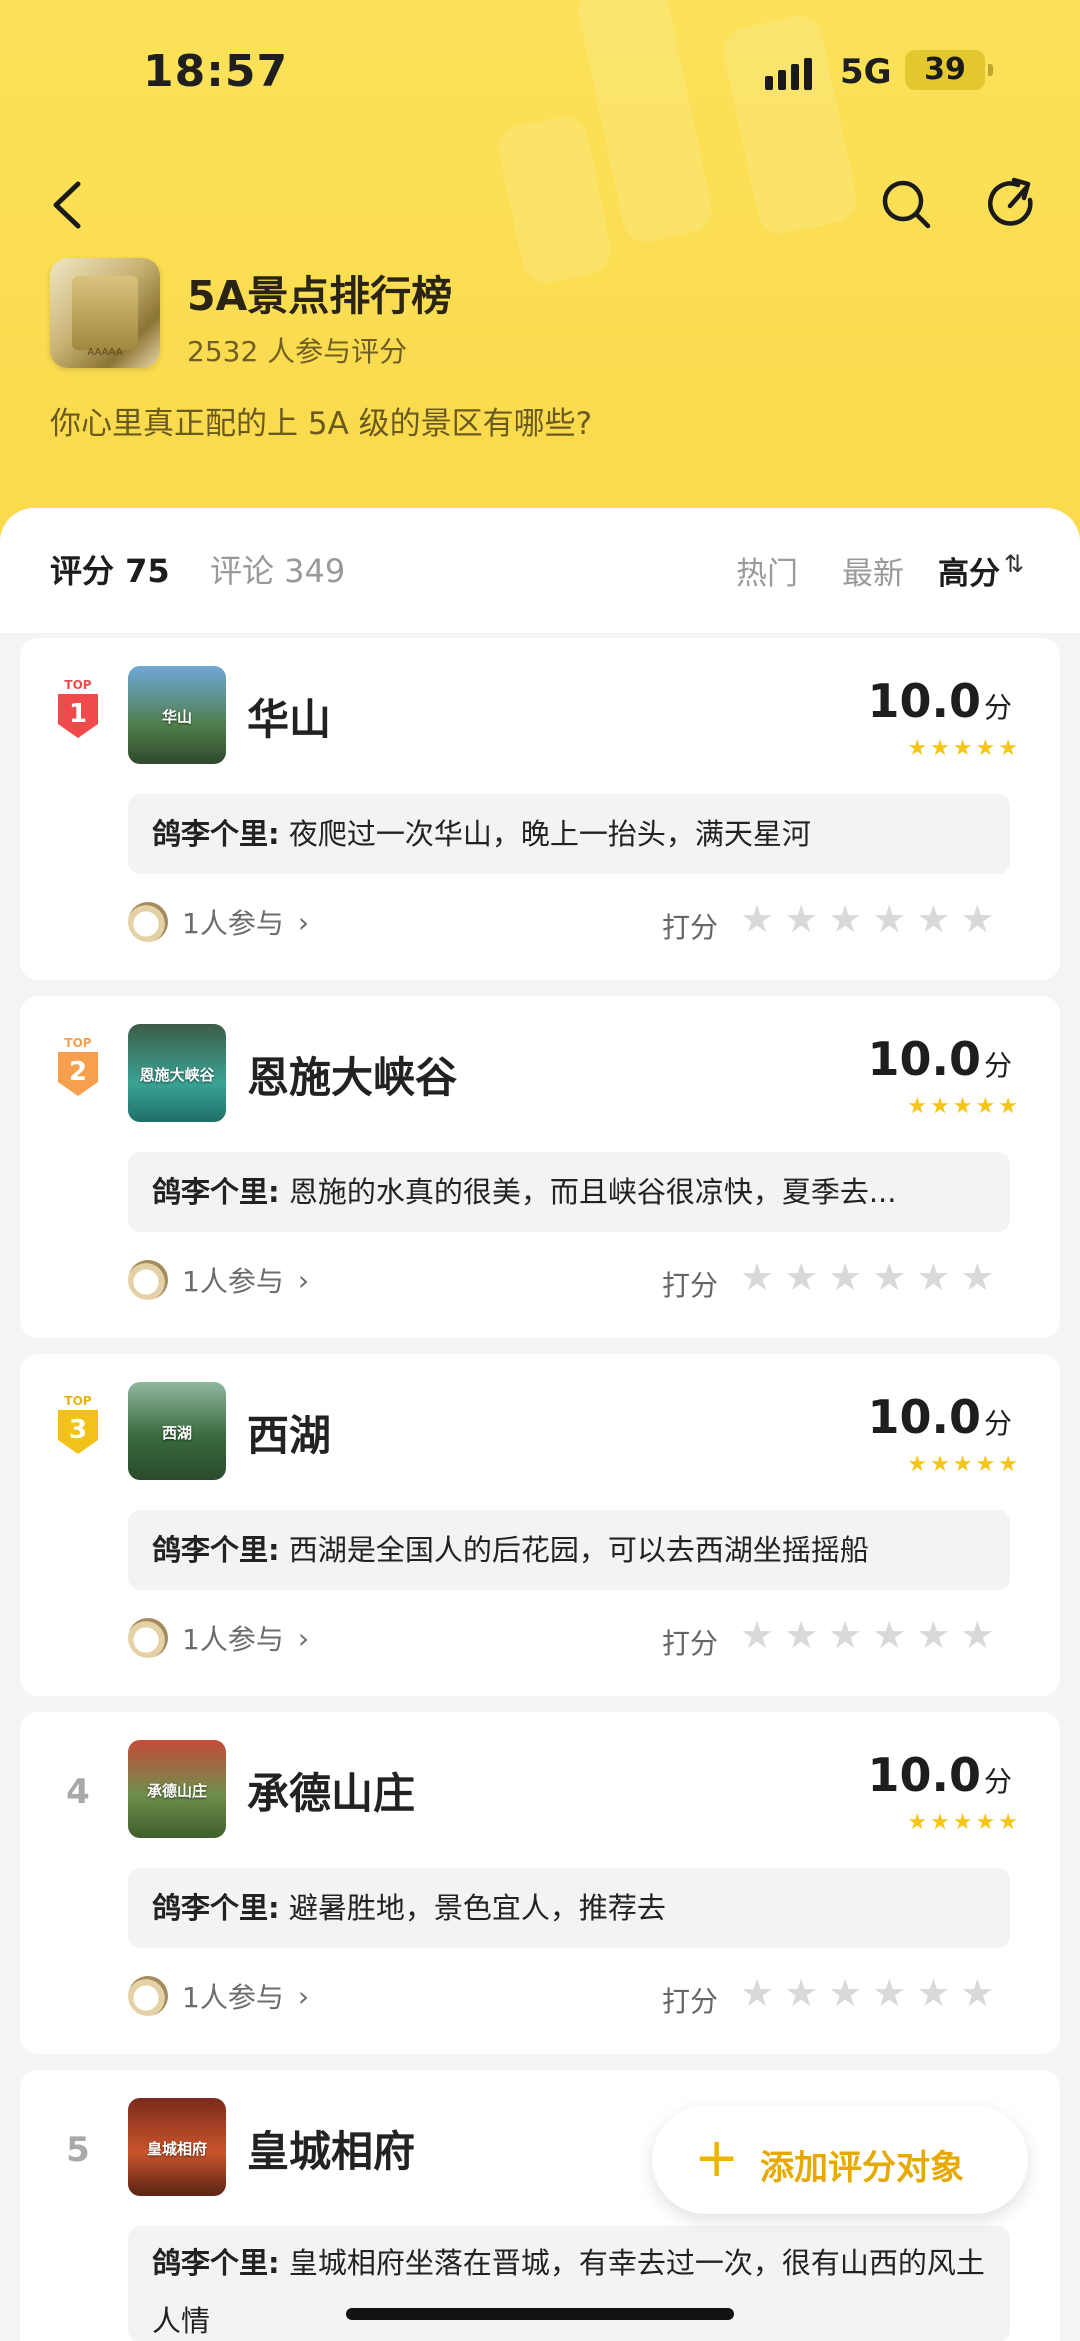 Image resolution: width=1080 pixels, height=2341 pixels. What do you see at coordinates (555, 200) in the screenshot?
I see `decoration-bar` at bounding box center [555, 200].